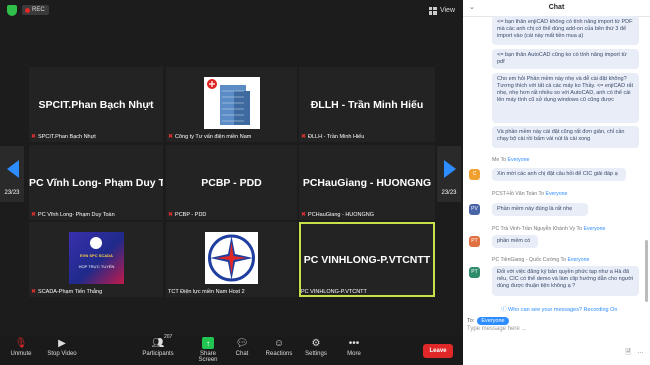 Image resolution: width=650 pixels, height=365 pixels. I want to click on participants-button: 👥︎ 207 Participants, so click(158, 345).